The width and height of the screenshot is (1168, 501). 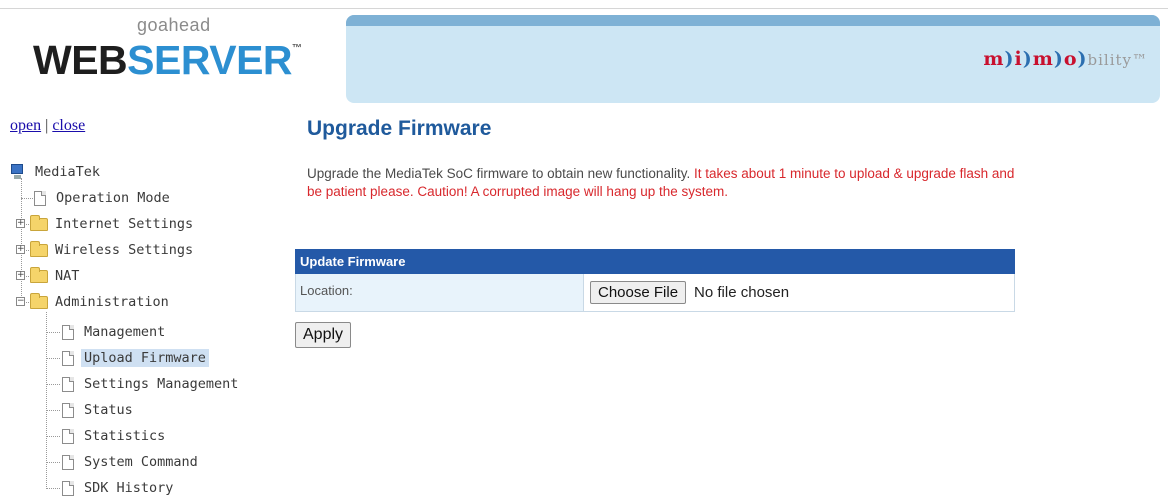 I want to click on sidebar-item-upload-firmware: Upload Firmware, so click(x=135, y=358).